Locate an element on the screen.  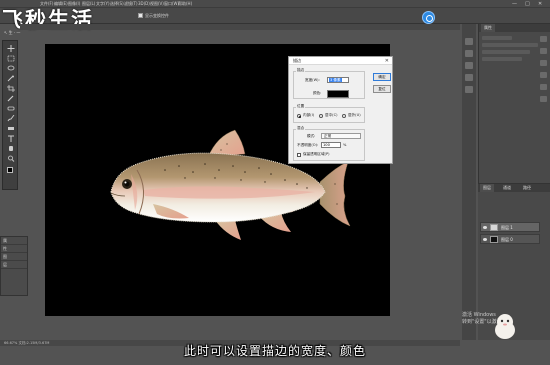
menu-filter: 滤镜(T) is located at coordinates (131, 4).